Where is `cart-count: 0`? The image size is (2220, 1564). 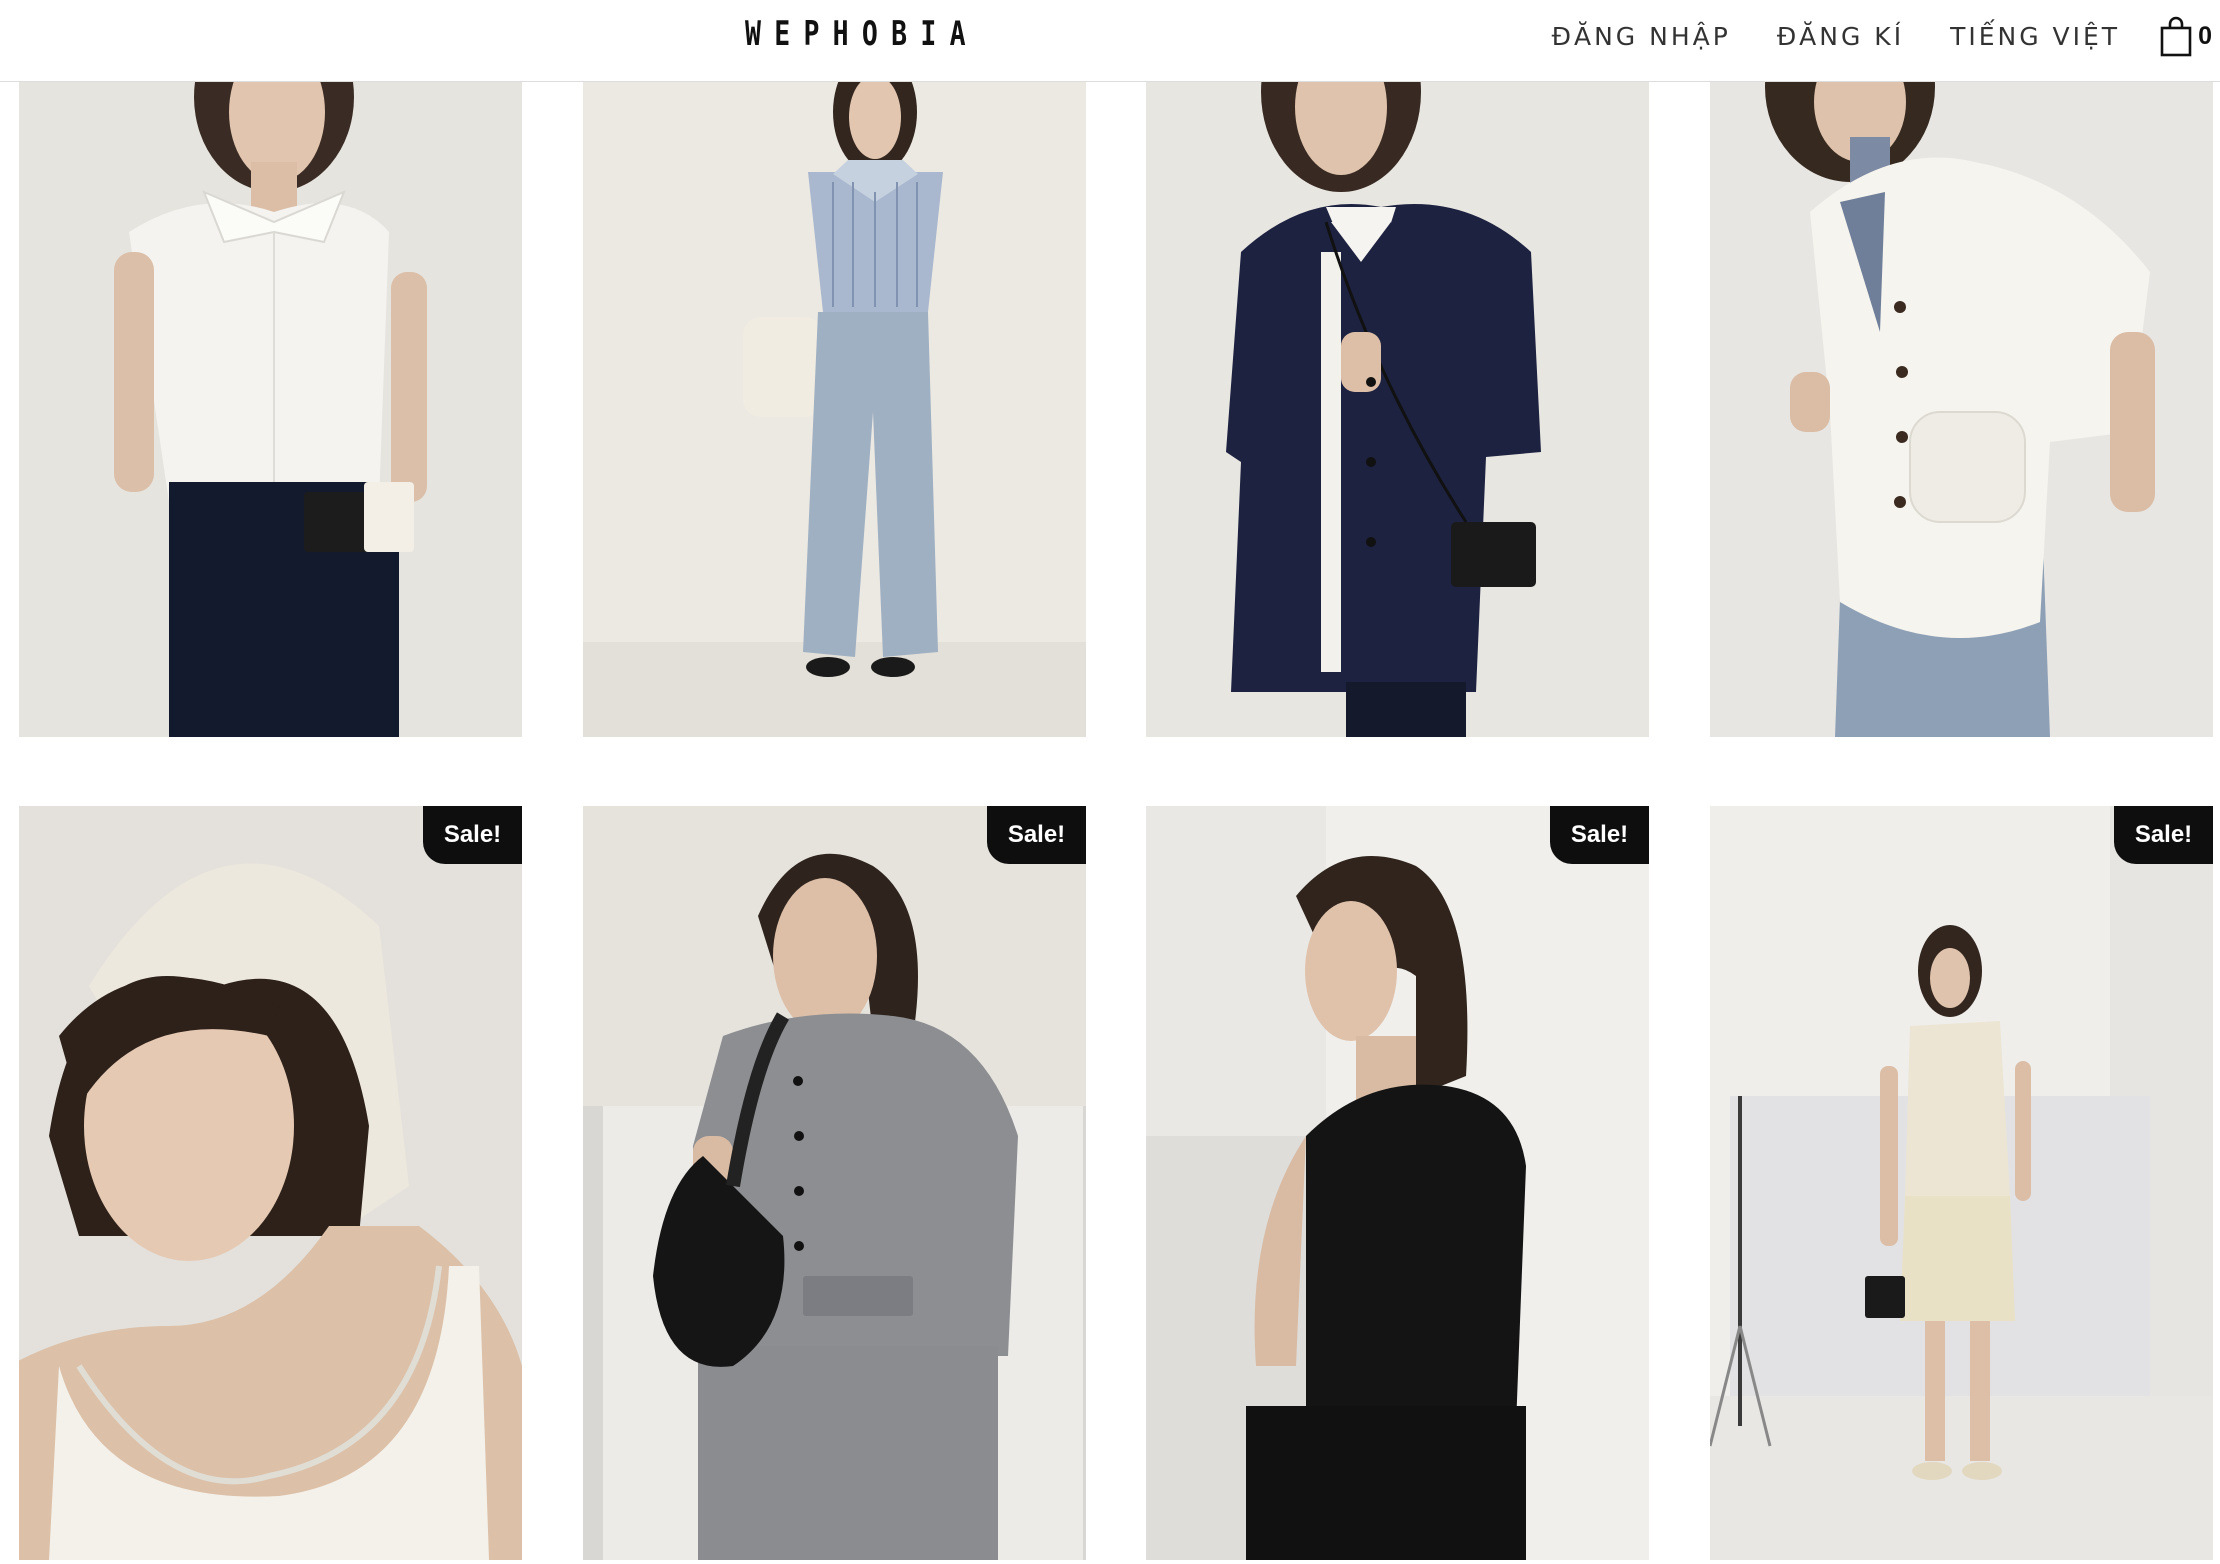
cart-count: 0 is located at coordinates (2205, 35).